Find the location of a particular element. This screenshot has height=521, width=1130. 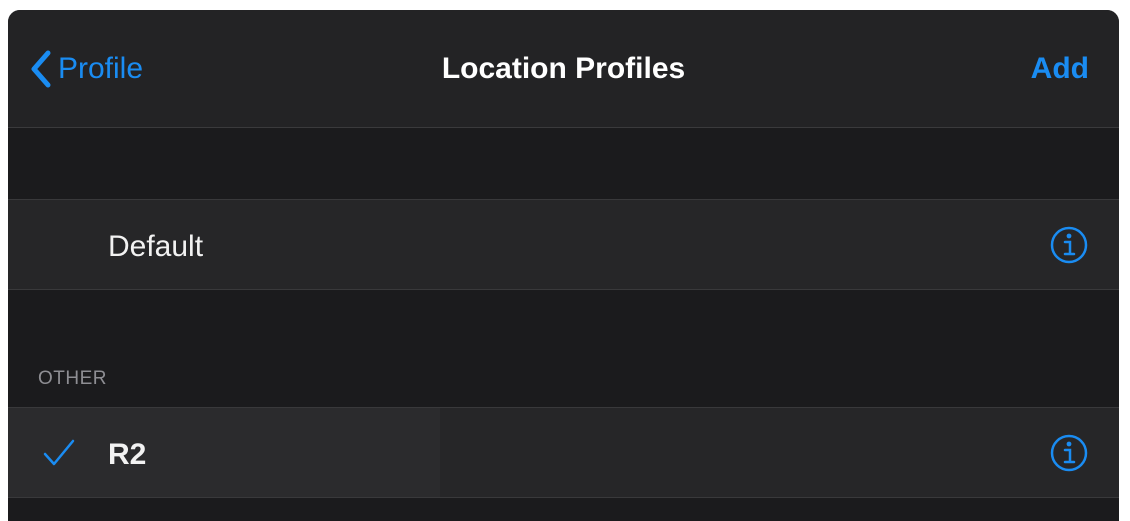

list-item-label: Default is located at coordinates (156, 246).